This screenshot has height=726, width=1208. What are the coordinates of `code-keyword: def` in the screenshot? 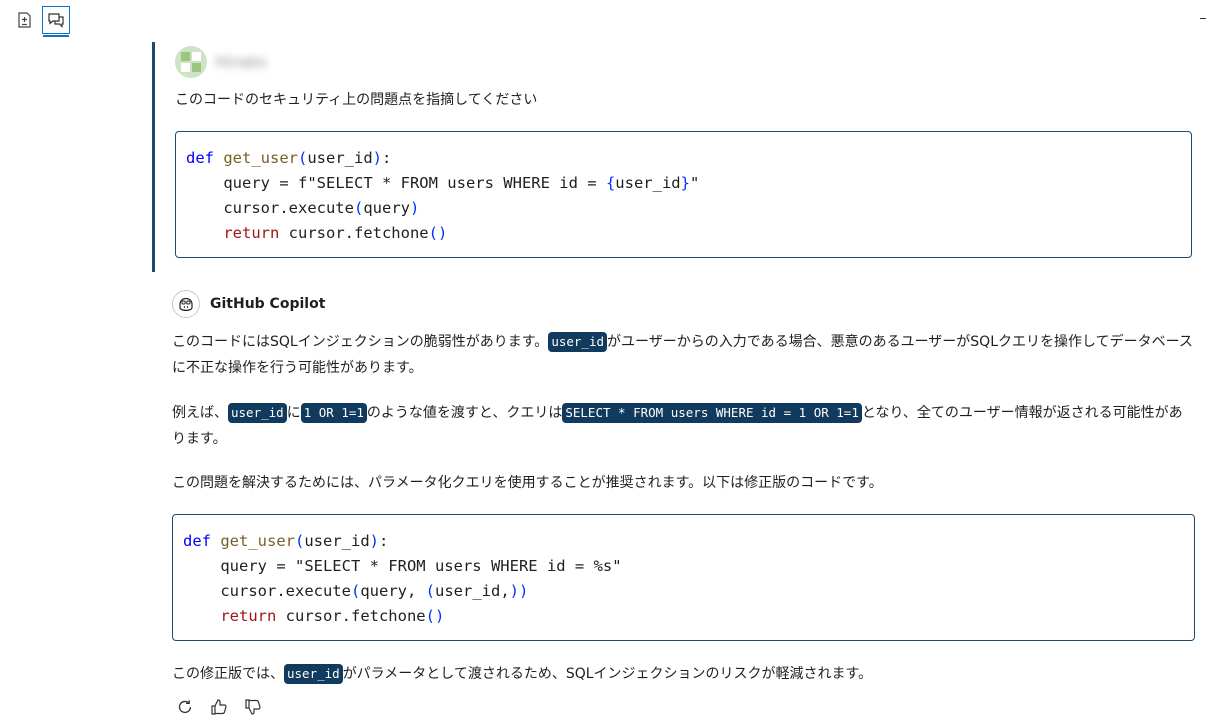 It's located at (200, 158).